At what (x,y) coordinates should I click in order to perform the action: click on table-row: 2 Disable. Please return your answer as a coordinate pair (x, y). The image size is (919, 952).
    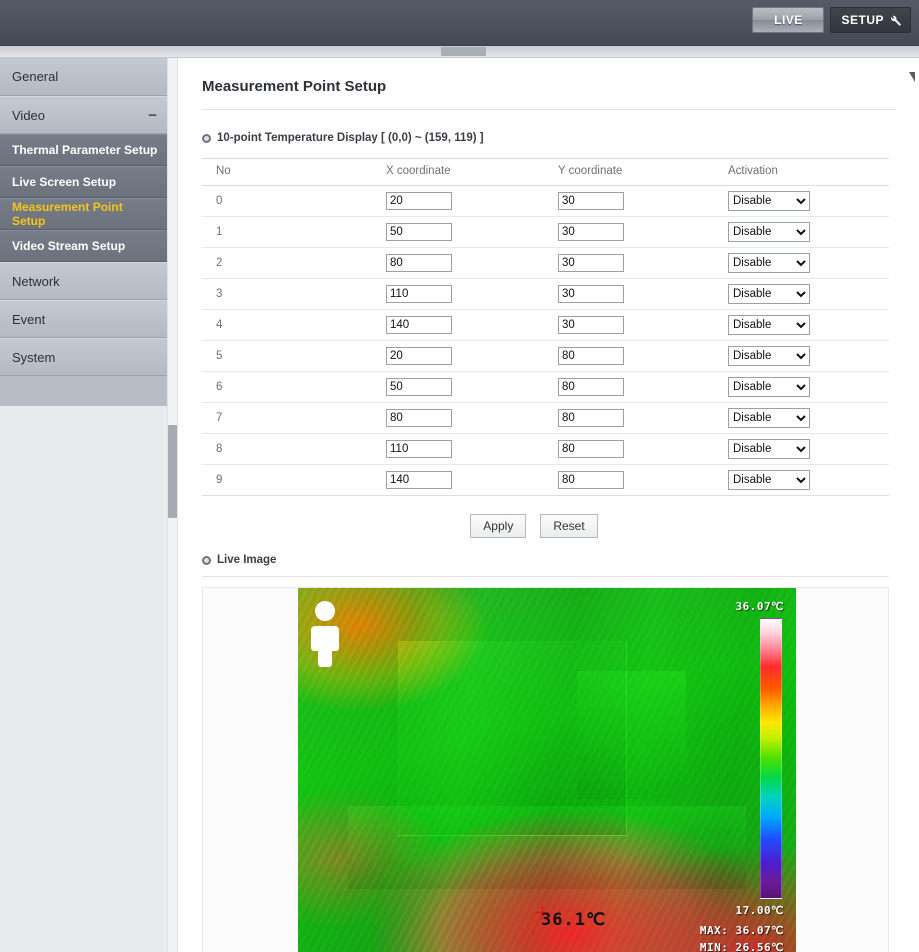
    Looking at the image, I should click on (545, 263).